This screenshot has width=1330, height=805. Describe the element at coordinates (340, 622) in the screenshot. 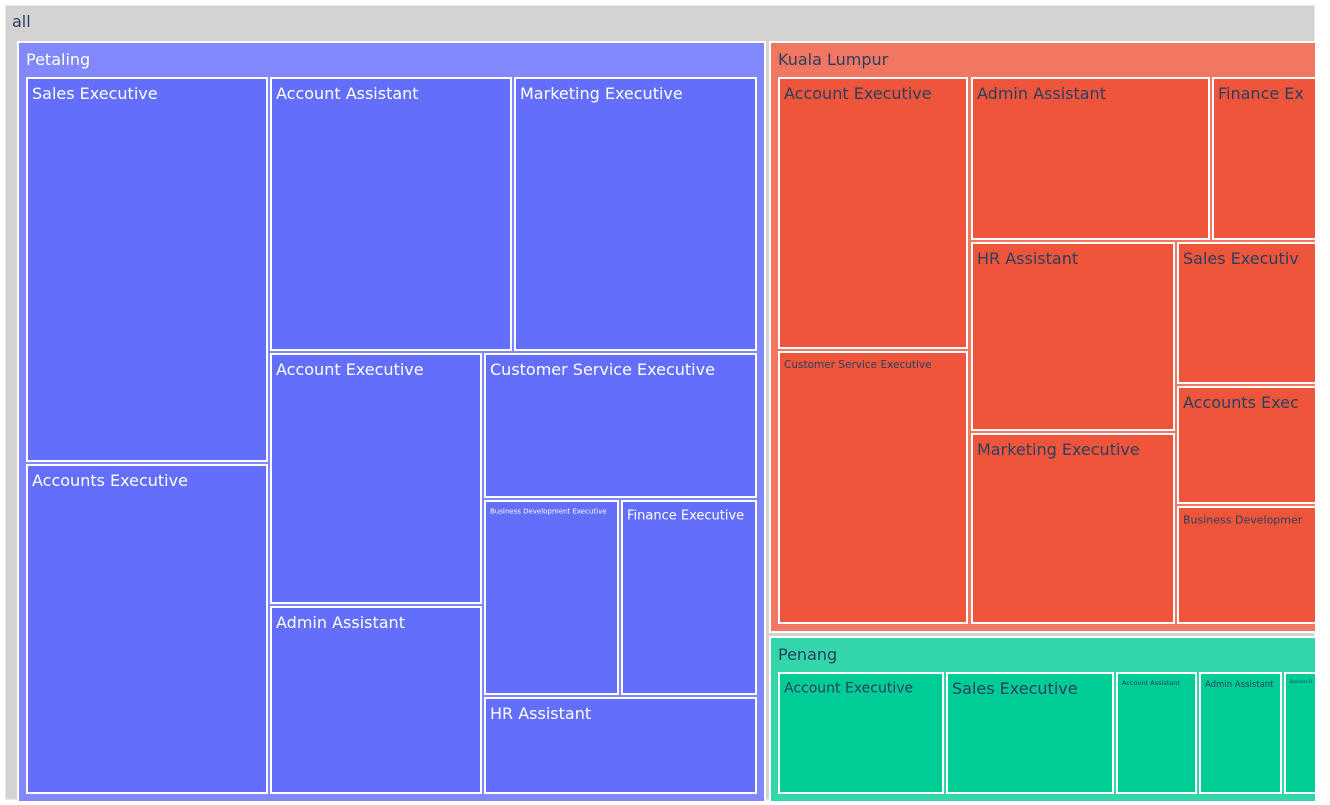

I see `treemap-leaf-label-petaling-admin-assistant: Admin Assistant` at that location.